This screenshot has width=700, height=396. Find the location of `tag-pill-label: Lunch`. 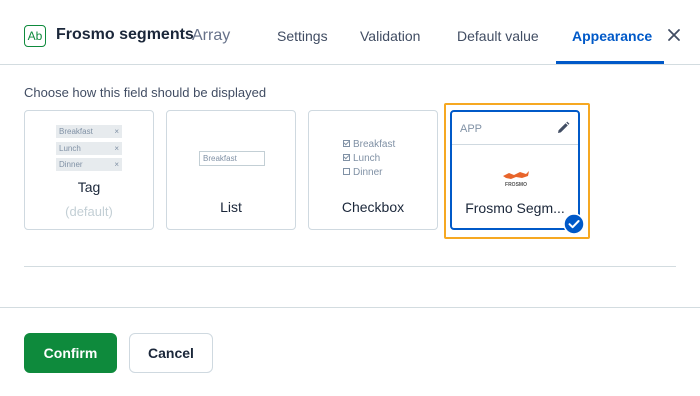

tag-pill-label: Lunch is located at coordinates (70, 148).